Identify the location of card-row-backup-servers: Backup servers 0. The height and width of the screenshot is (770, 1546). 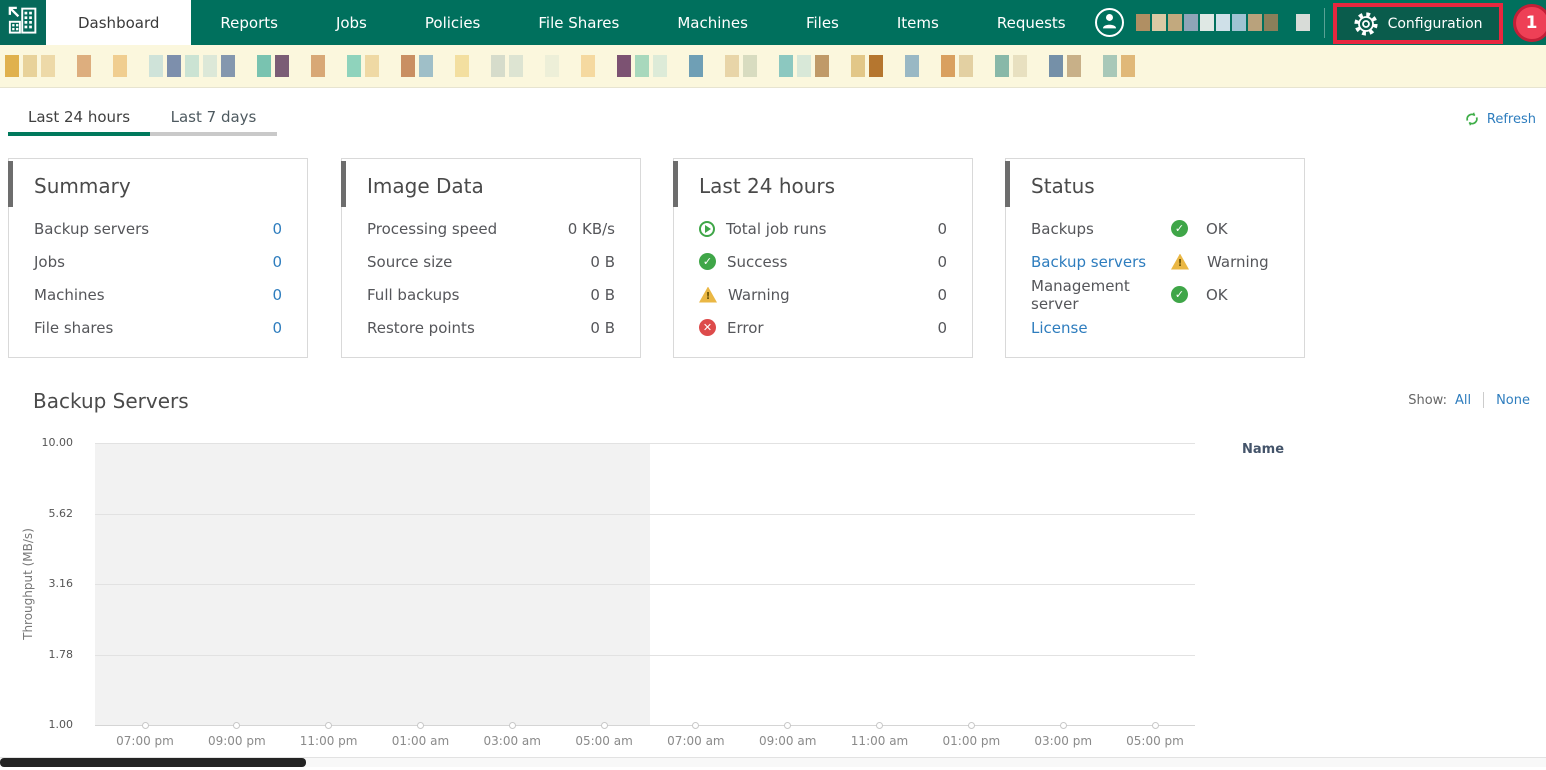
(158, 228).